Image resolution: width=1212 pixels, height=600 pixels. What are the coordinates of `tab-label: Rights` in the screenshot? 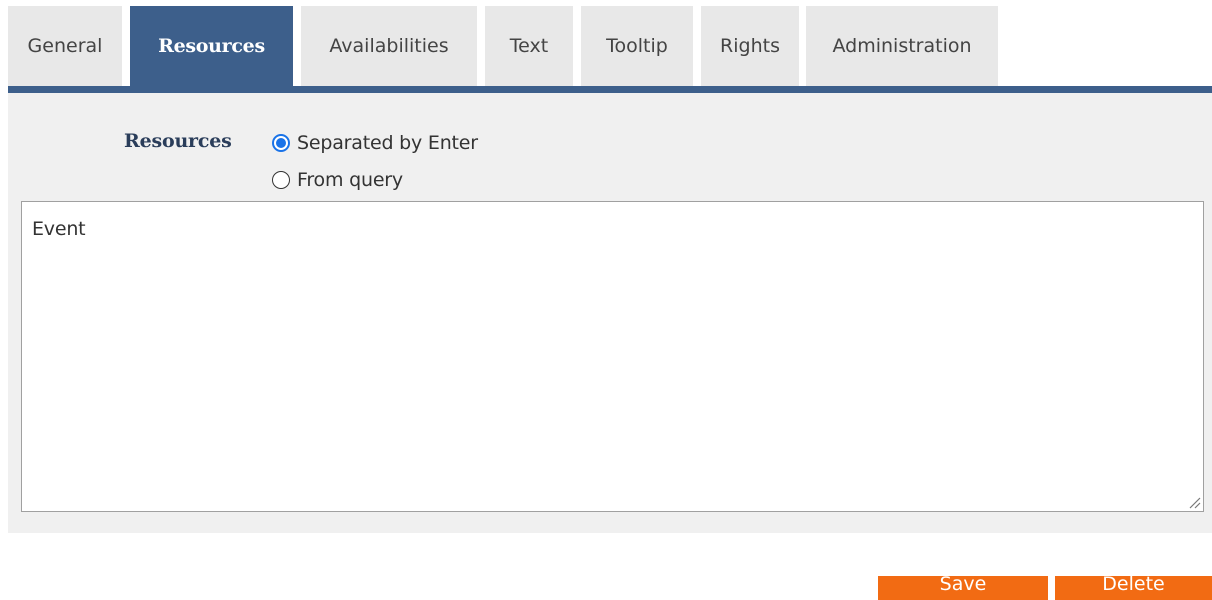 It's located at (750, 46).